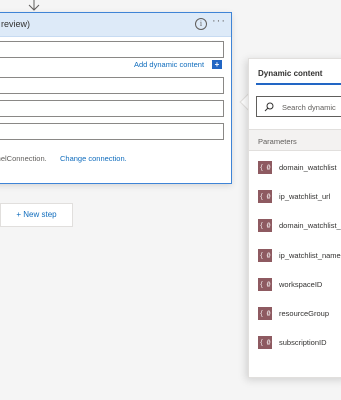 The image size is (341, 400). Describe the element at coordinates (34, 5) in the screenshot. I see `down-arrow-icon` at that location.